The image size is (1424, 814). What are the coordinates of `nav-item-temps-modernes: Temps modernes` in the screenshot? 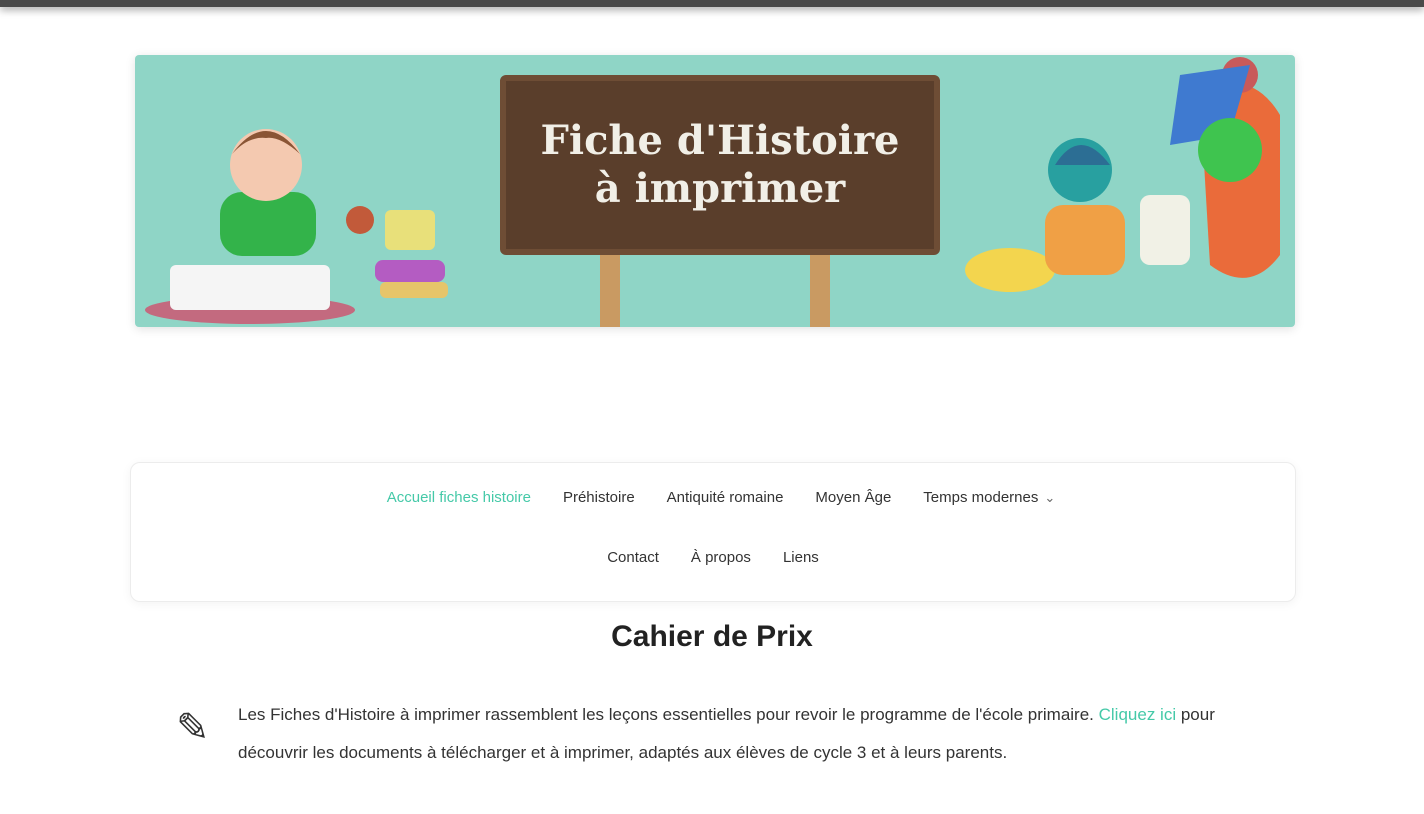 It's located at (980, 497).